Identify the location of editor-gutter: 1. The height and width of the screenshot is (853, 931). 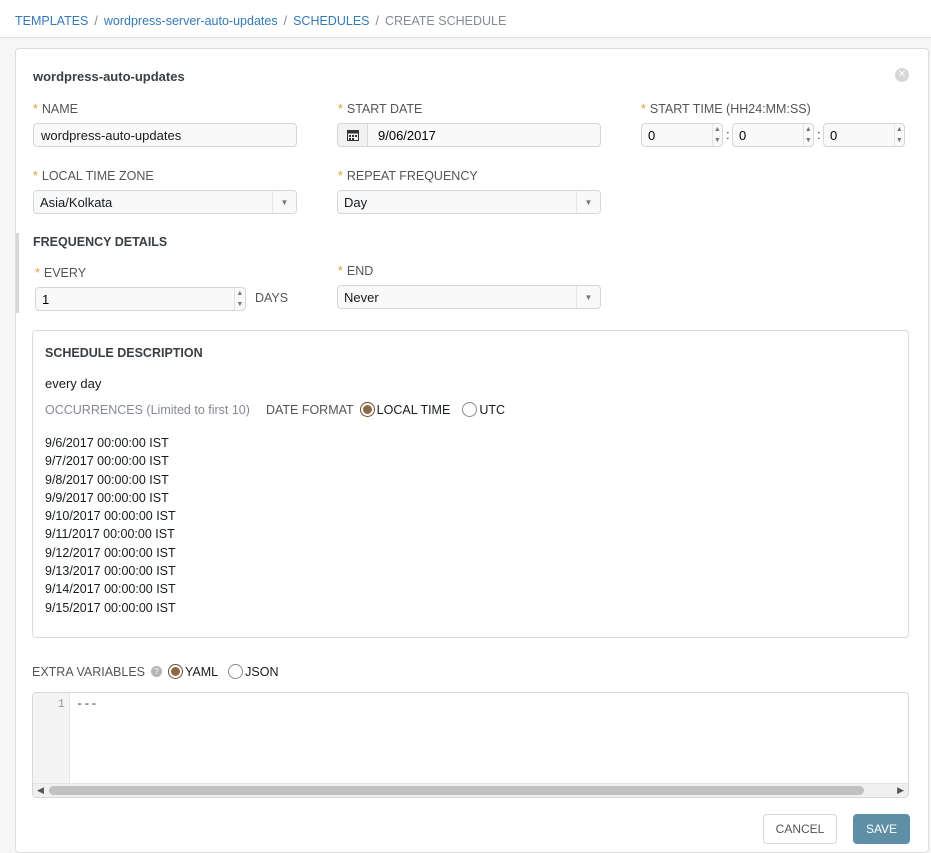
(51, 738).